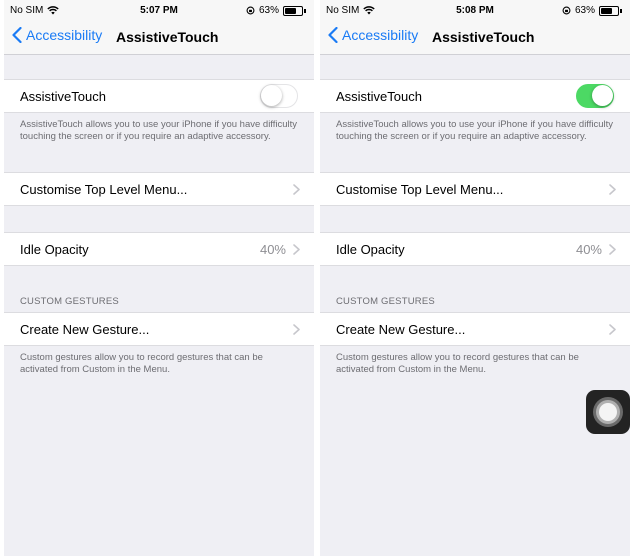  I want to click on status-bar: No SIM 5:07 PM 63%, so click(159, 10).